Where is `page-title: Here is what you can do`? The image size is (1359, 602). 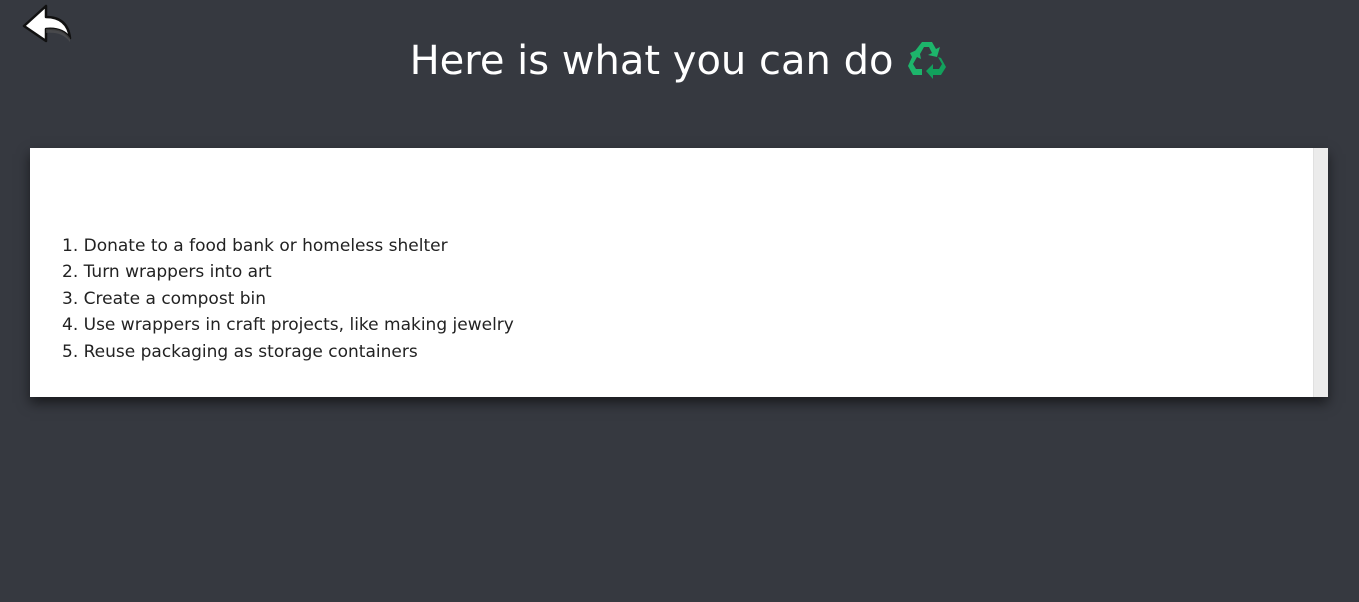
page-title: Here is what you can do is located at coordinates (679, 61).